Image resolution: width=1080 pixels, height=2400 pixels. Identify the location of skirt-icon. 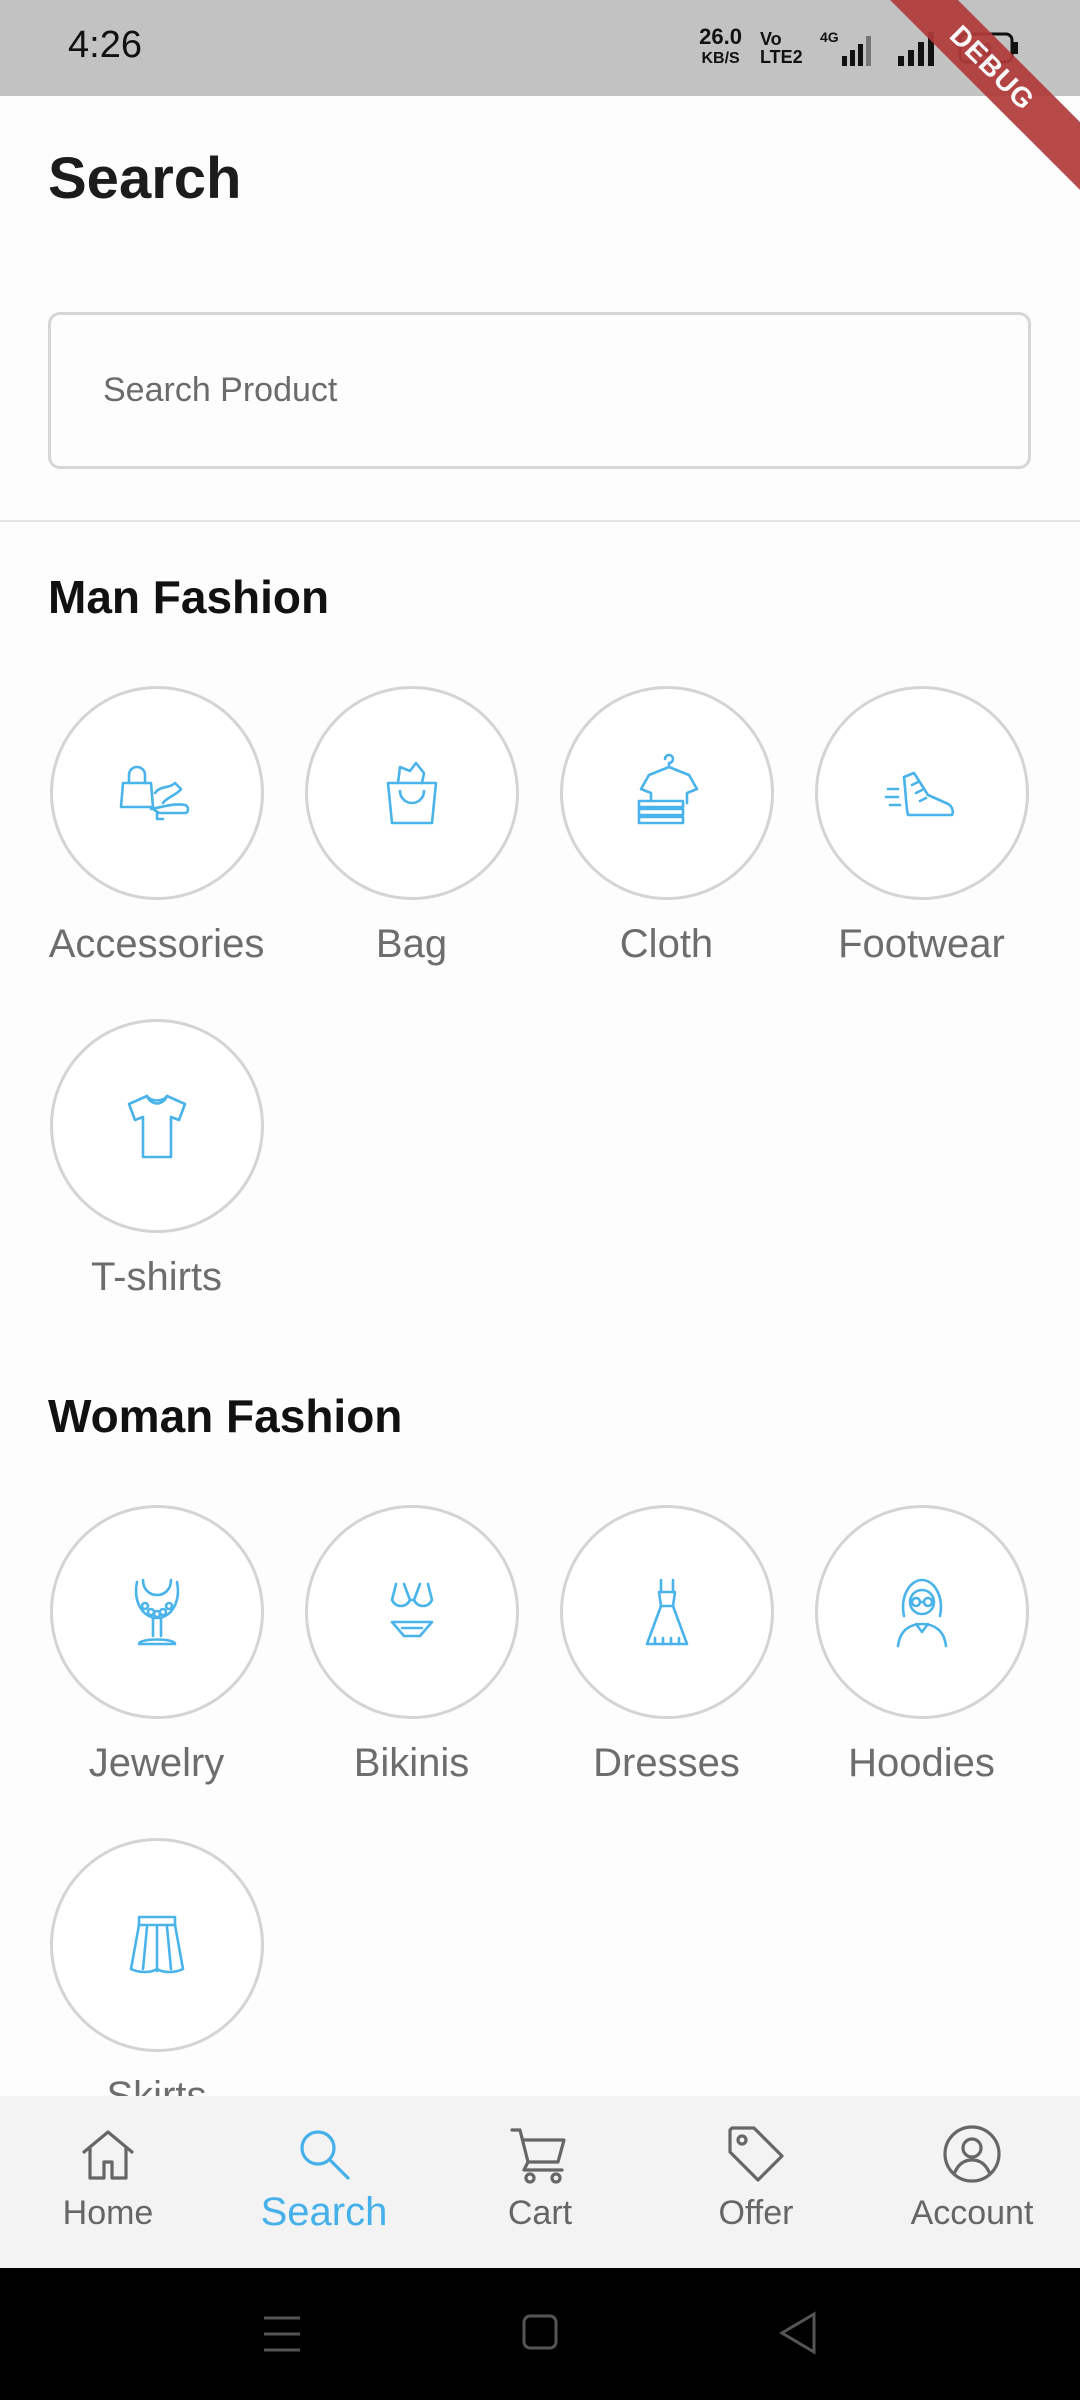
(156, 1944).